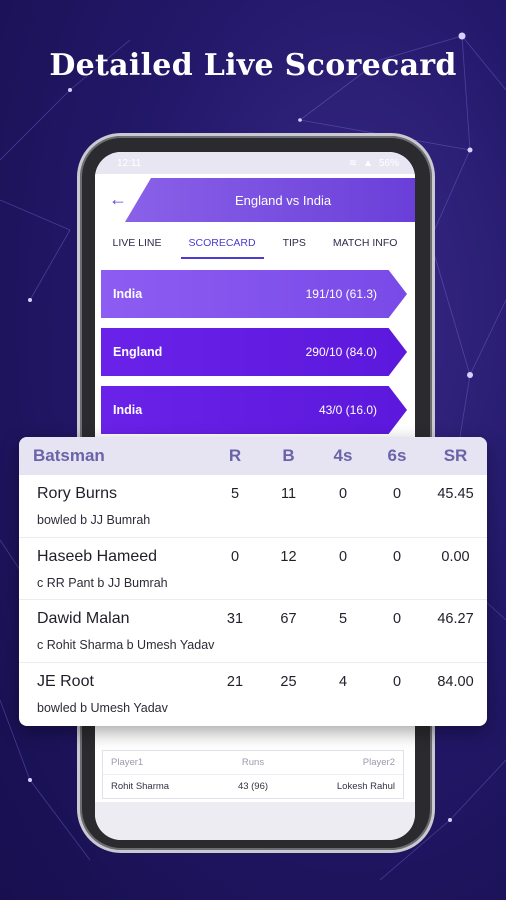 This screenshot has width=506, height=900. Describe the element at coordinates (69, 455) in the screenshot. I see `header-batsman: Batsman` at that location.